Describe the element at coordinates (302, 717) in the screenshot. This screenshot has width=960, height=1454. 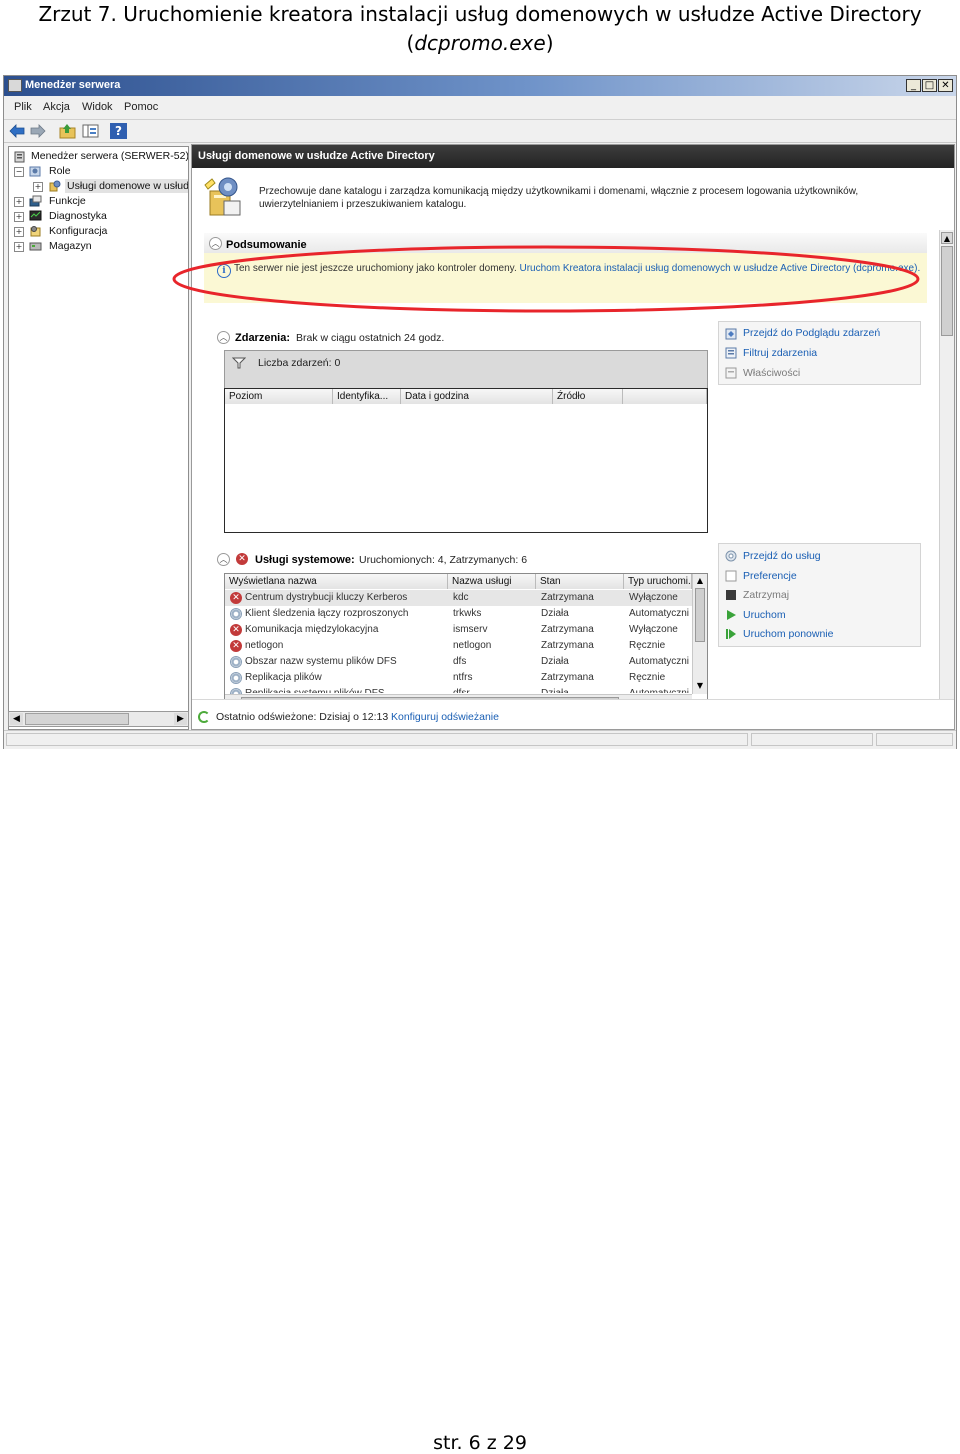
I see `last-refreshed-text: Ostatnio odświeżone: Dzisiaj o 12:13` at that location.